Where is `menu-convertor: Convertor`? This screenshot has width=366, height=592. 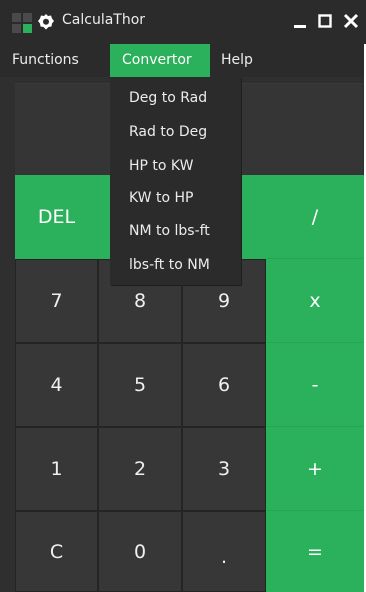 menu-convertor: Convertor is located at coordinates (160, 60).